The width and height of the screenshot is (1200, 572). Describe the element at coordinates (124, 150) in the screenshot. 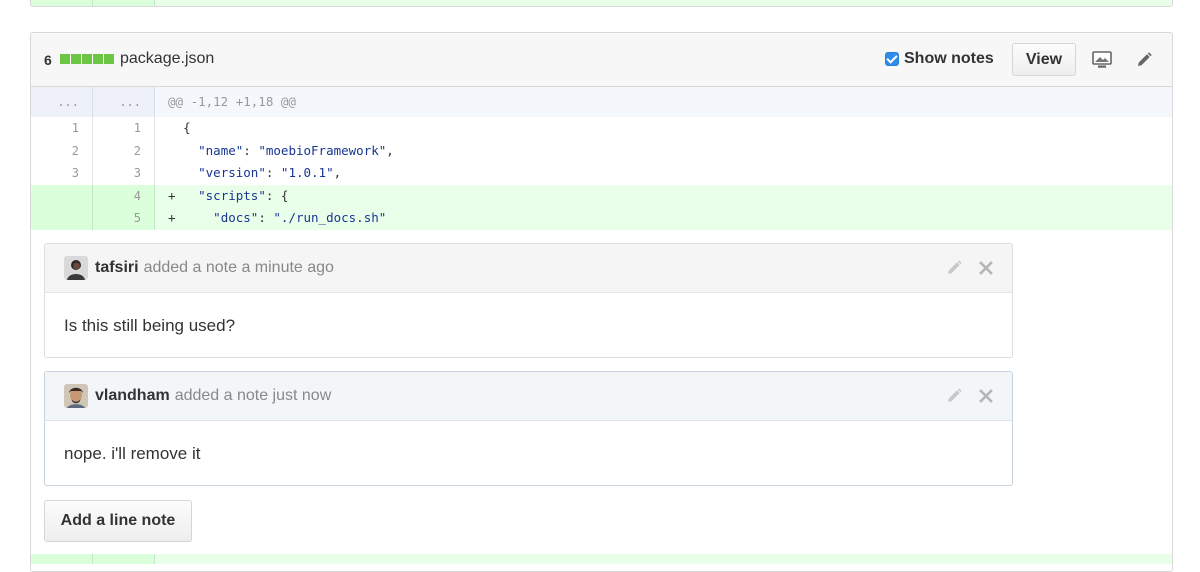

I see `new-line-number: 2` at that location.